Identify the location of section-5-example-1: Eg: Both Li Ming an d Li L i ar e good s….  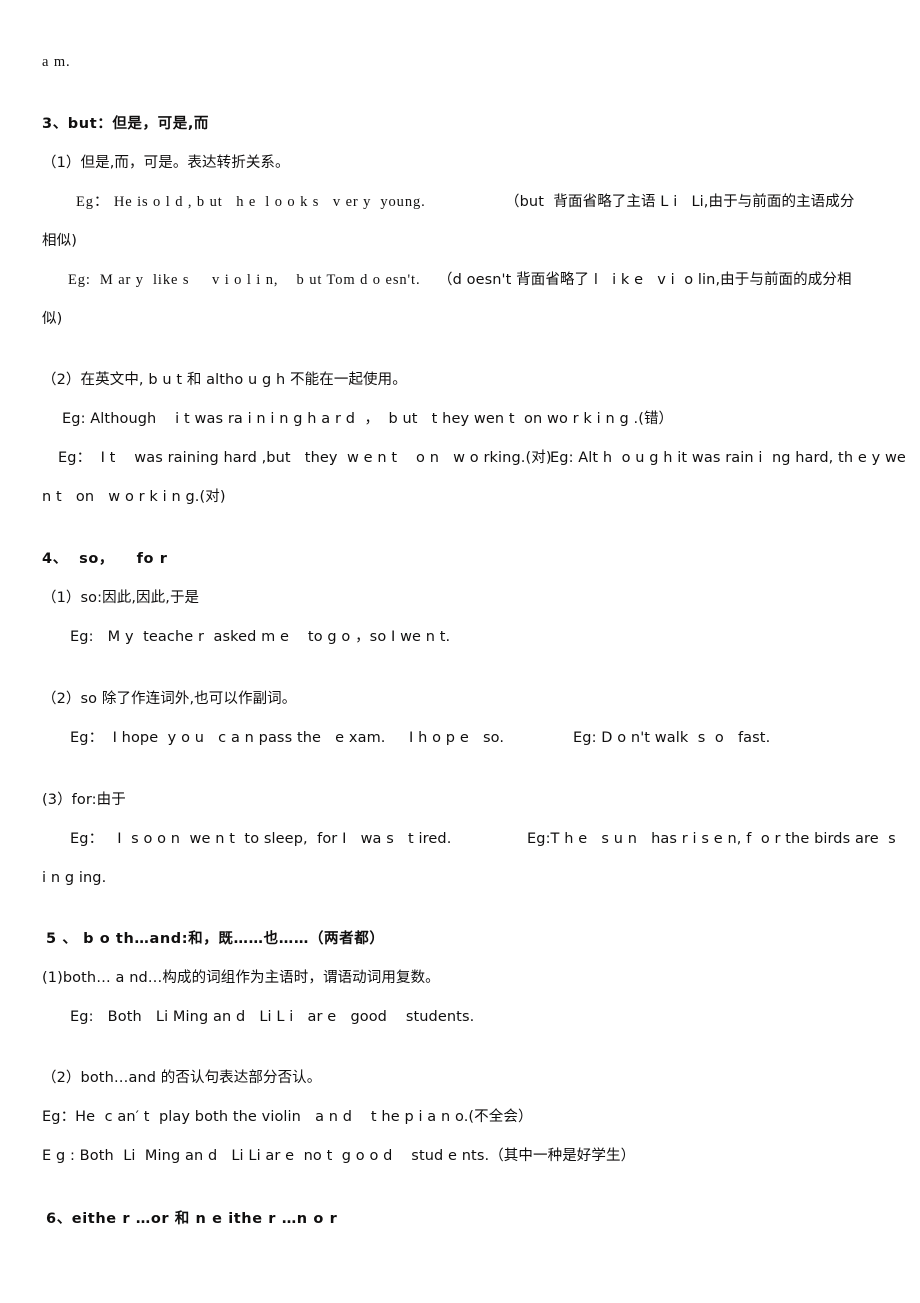
(272, 1017).